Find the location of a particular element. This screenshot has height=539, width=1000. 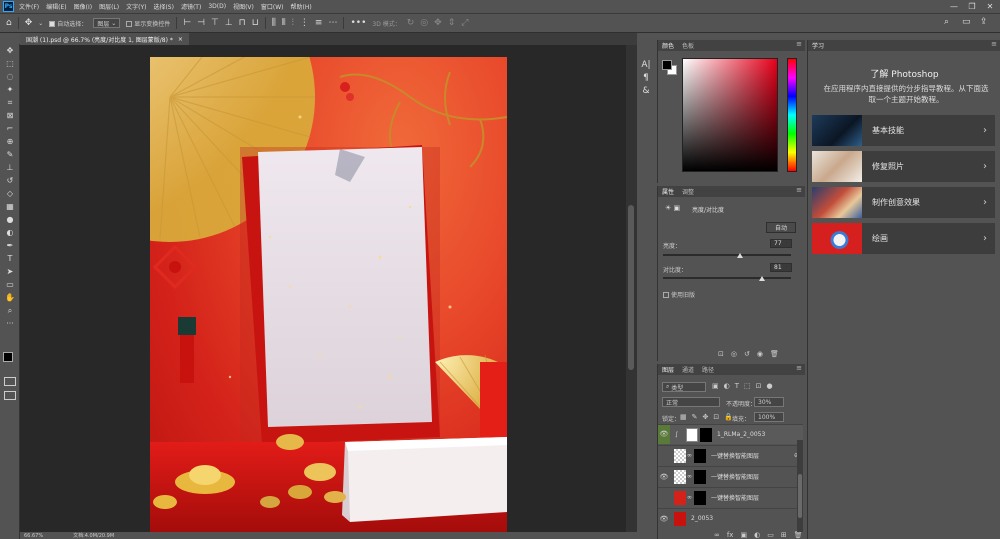

layer-row: 👁 2_0053 is located at coordinates (730, 518).